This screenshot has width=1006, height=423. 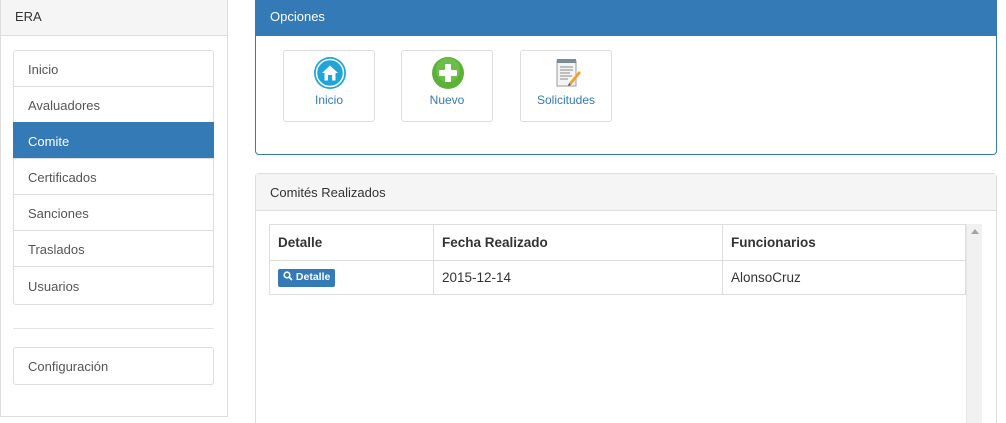 I want to click on option-tile-label: Nuevo, so click(x=447, y=100).